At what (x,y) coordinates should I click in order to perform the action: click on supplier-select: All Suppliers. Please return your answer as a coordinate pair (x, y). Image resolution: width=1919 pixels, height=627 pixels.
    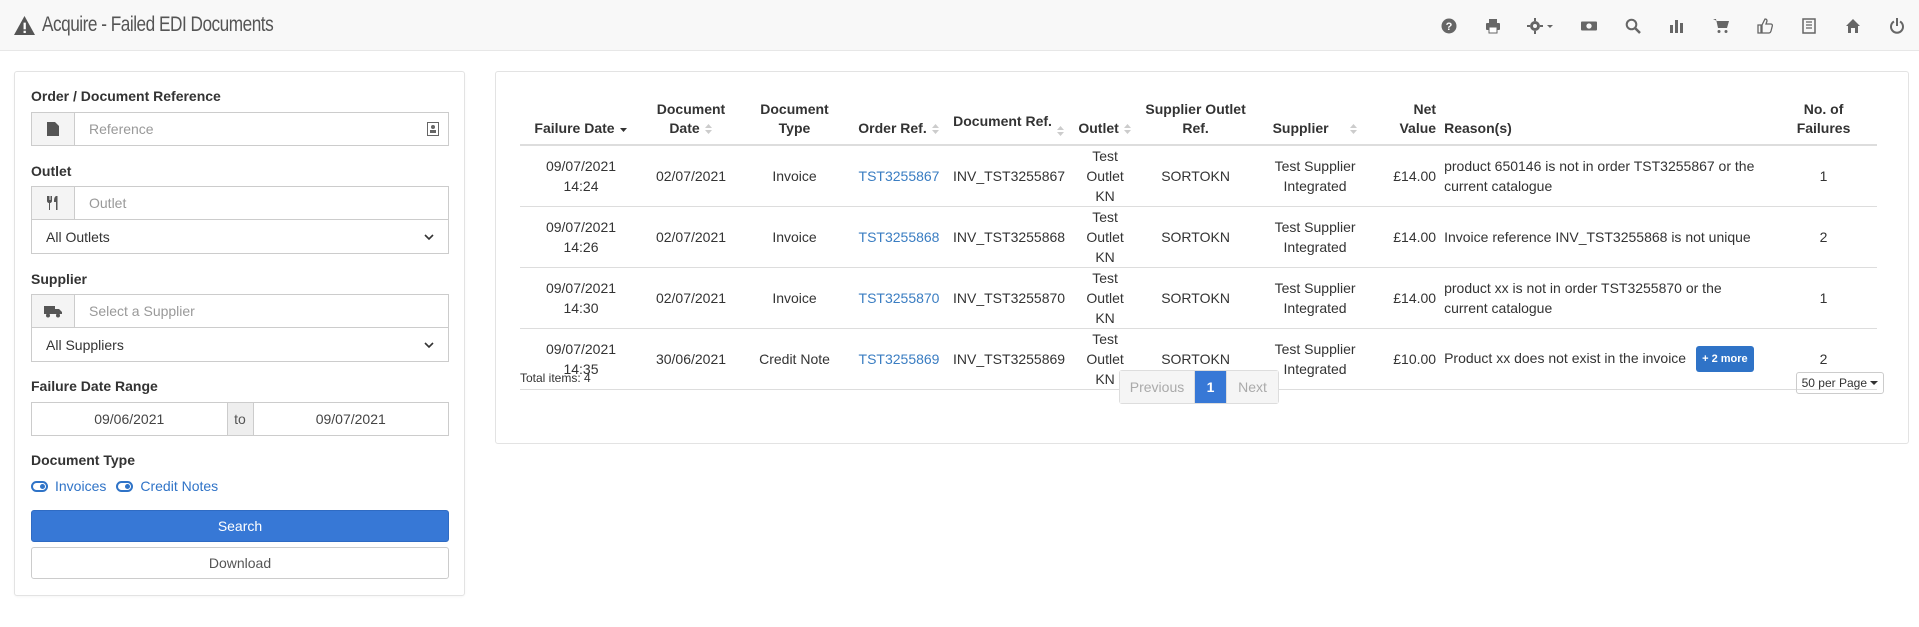
    Looking at the image, I should click on (240, 345).